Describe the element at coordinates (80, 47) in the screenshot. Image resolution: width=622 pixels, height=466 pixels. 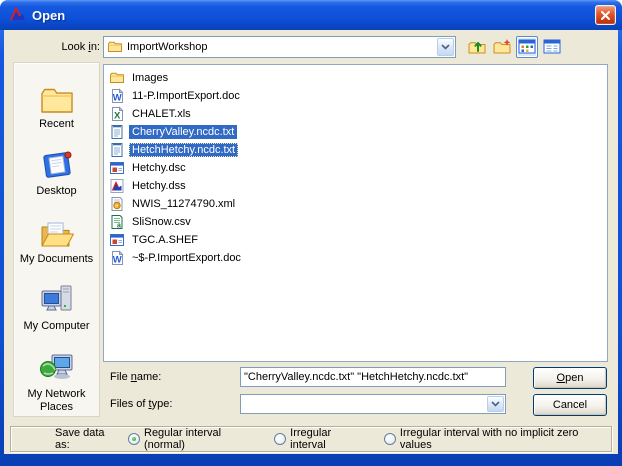
I see `look-in-label: Look in:` at that location.